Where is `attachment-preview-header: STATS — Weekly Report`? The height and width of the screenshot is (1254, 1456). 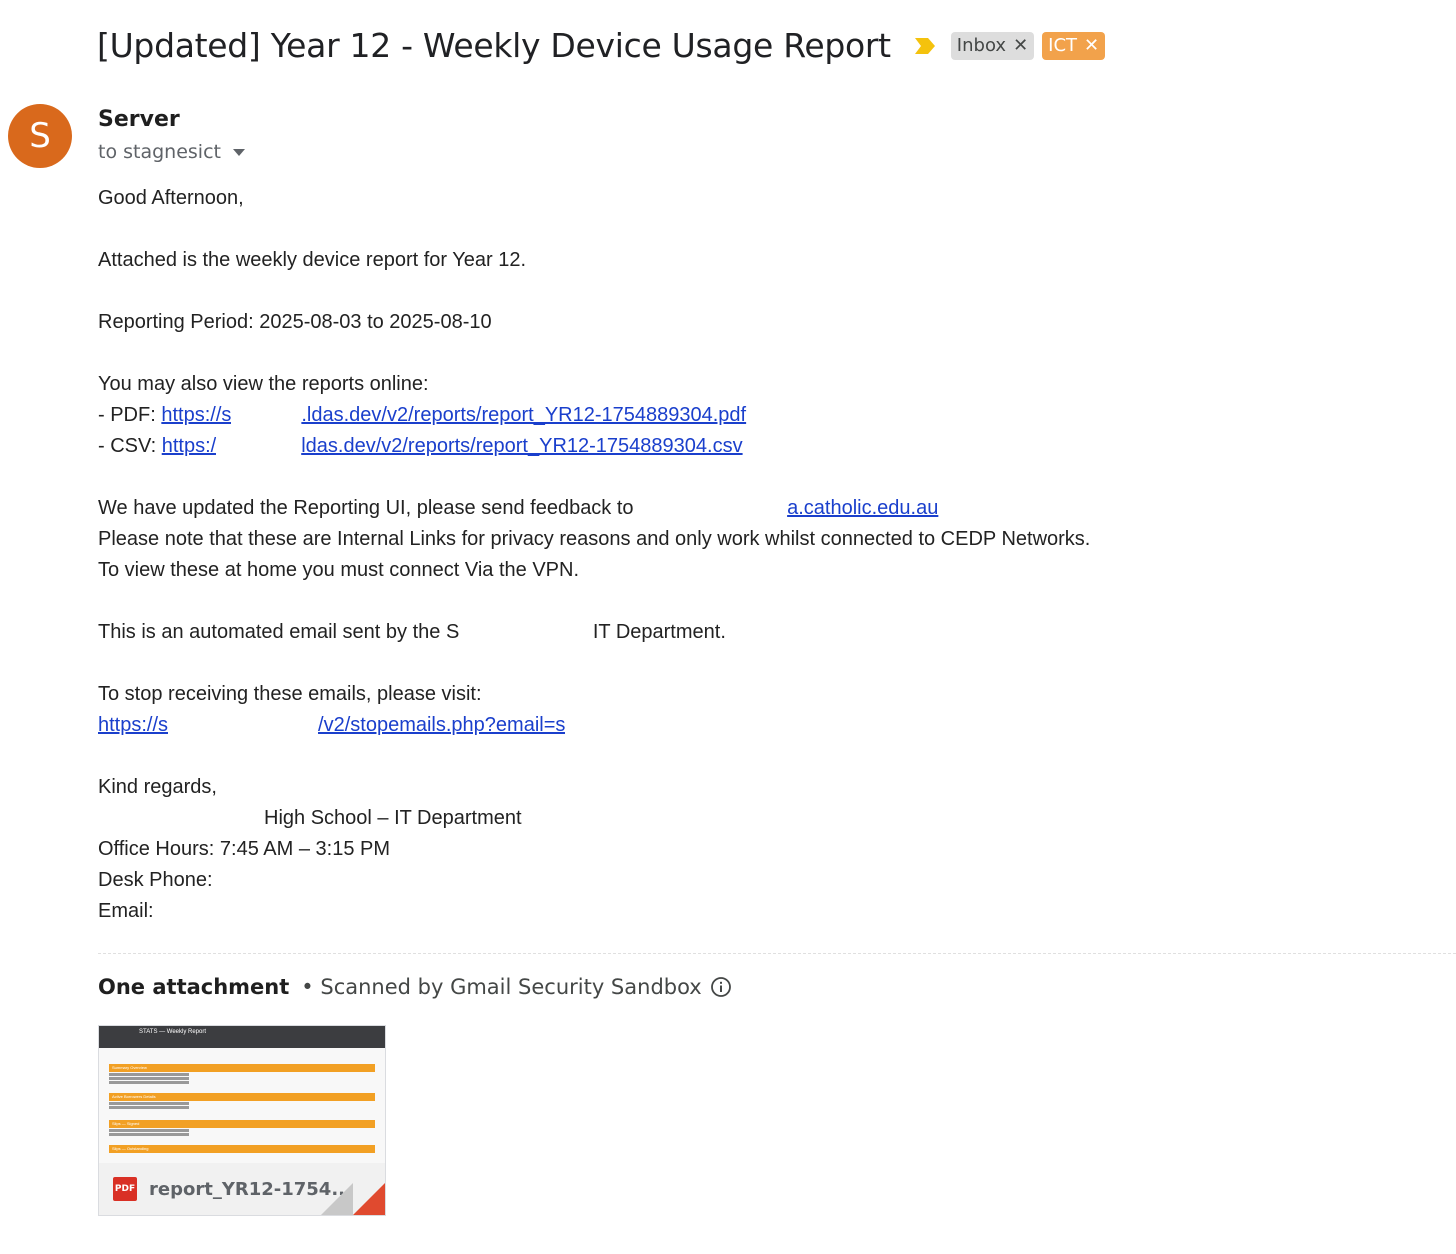 attachment-preview-header: STATS — Weekly Report is located at coordinates (242, 1037).